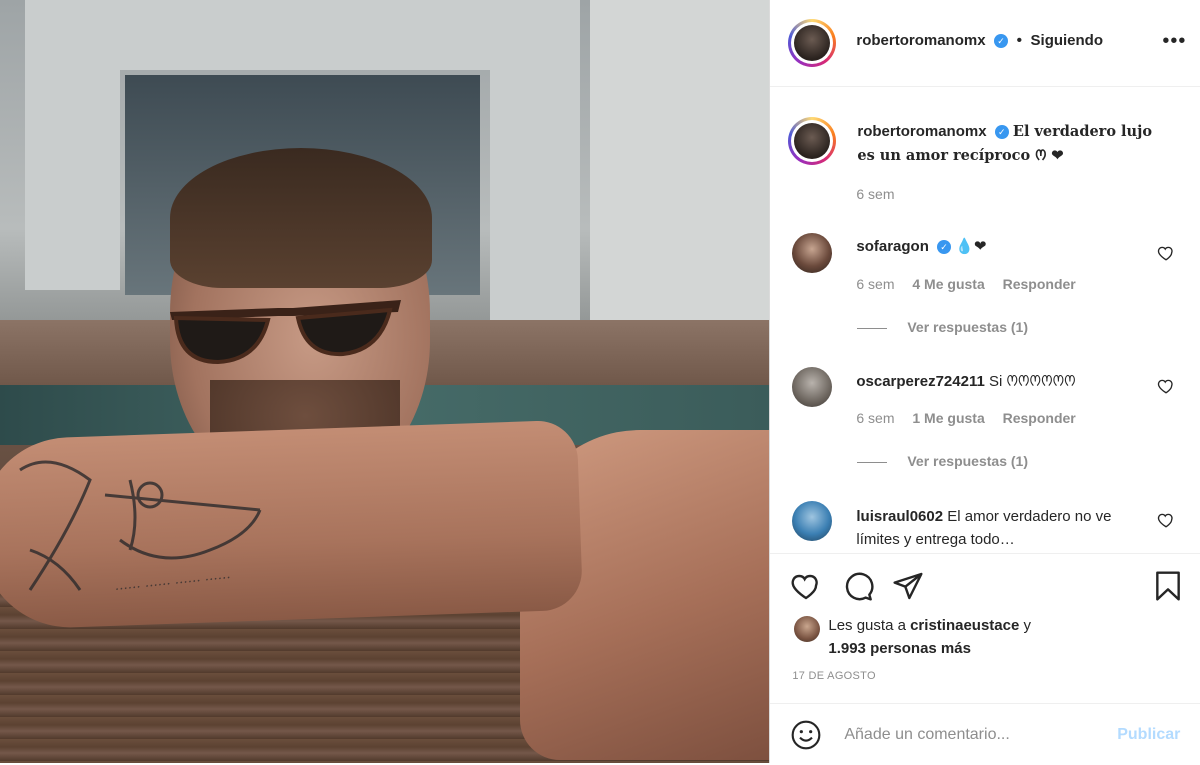 Image resolution: width=1200 pixels, height=765 pixels. Describe the element at coordinates (1032, 381) in the screenshot. I see `comment-text: Si 𞋒𞋒𞋒𞋒𞋒𞋒` at that location.